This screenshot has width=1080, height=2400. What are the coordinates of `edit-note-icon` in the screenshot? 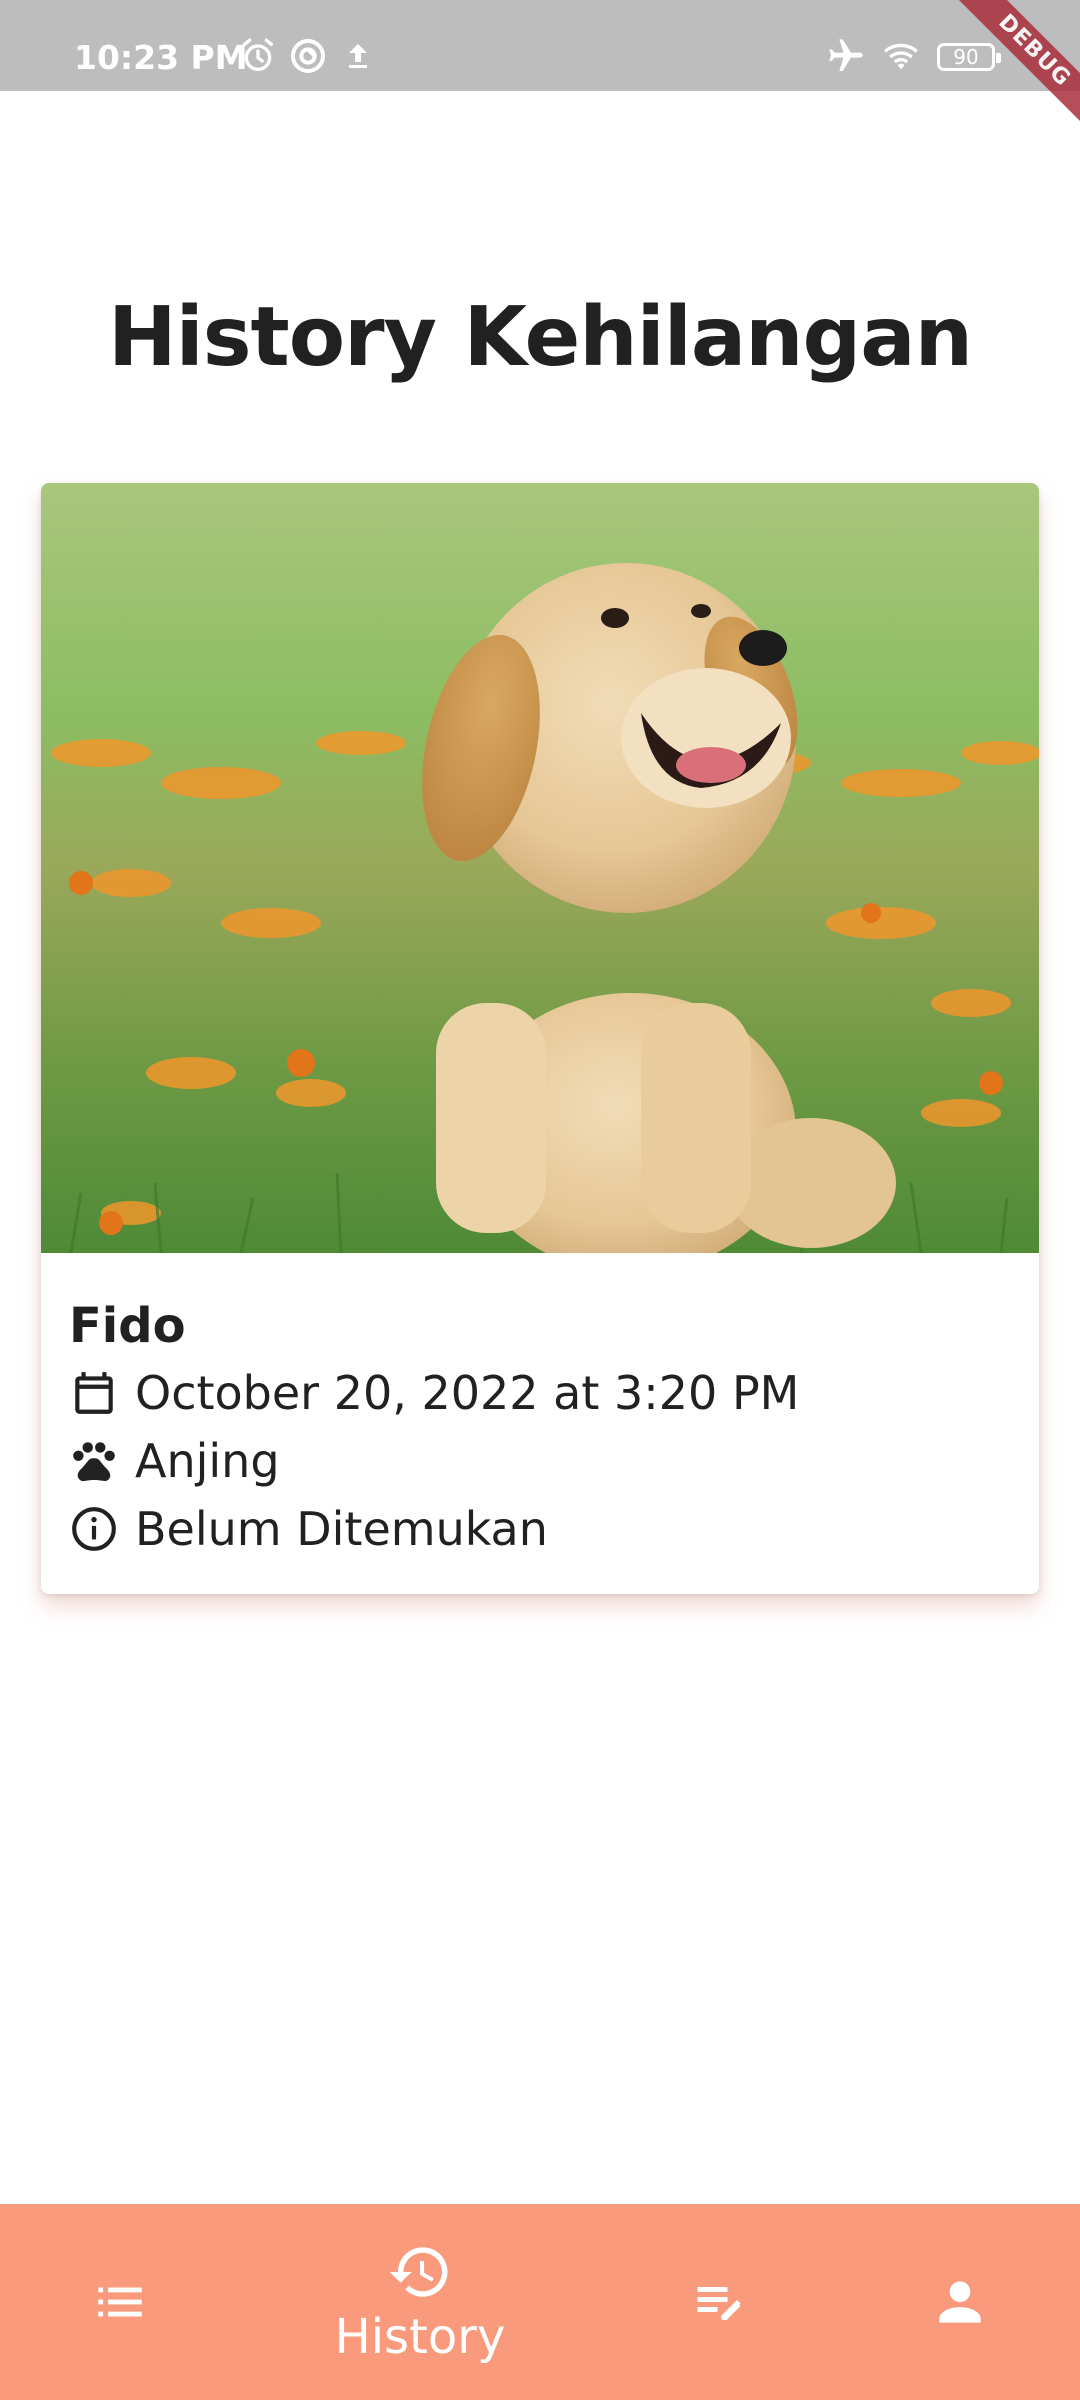 It's located at (719, 2303).